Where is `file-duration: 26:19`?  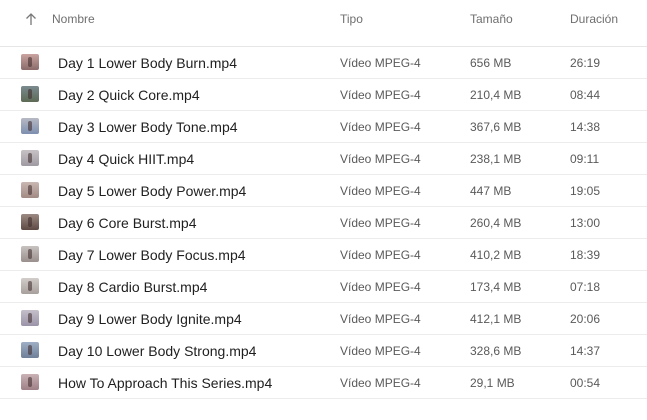 file-duration: 26:19 is located at coordinates (585, 63).